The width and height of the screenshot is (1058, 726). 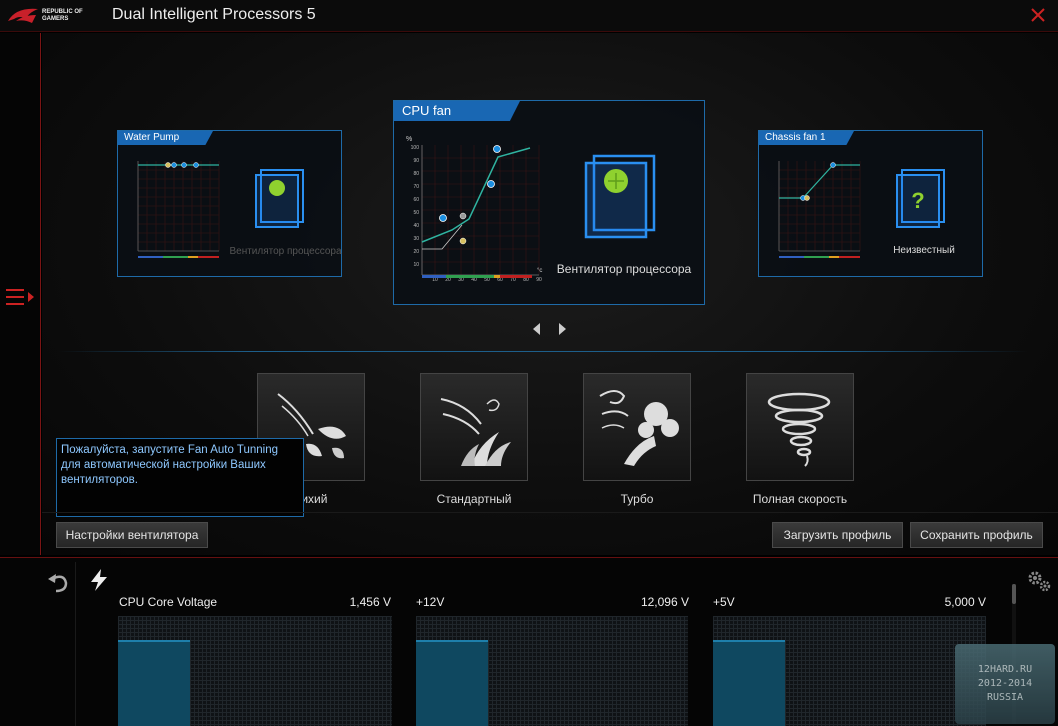 I want to click on voltage-value-12v: 12,096 V, so click(x=664, y=602).